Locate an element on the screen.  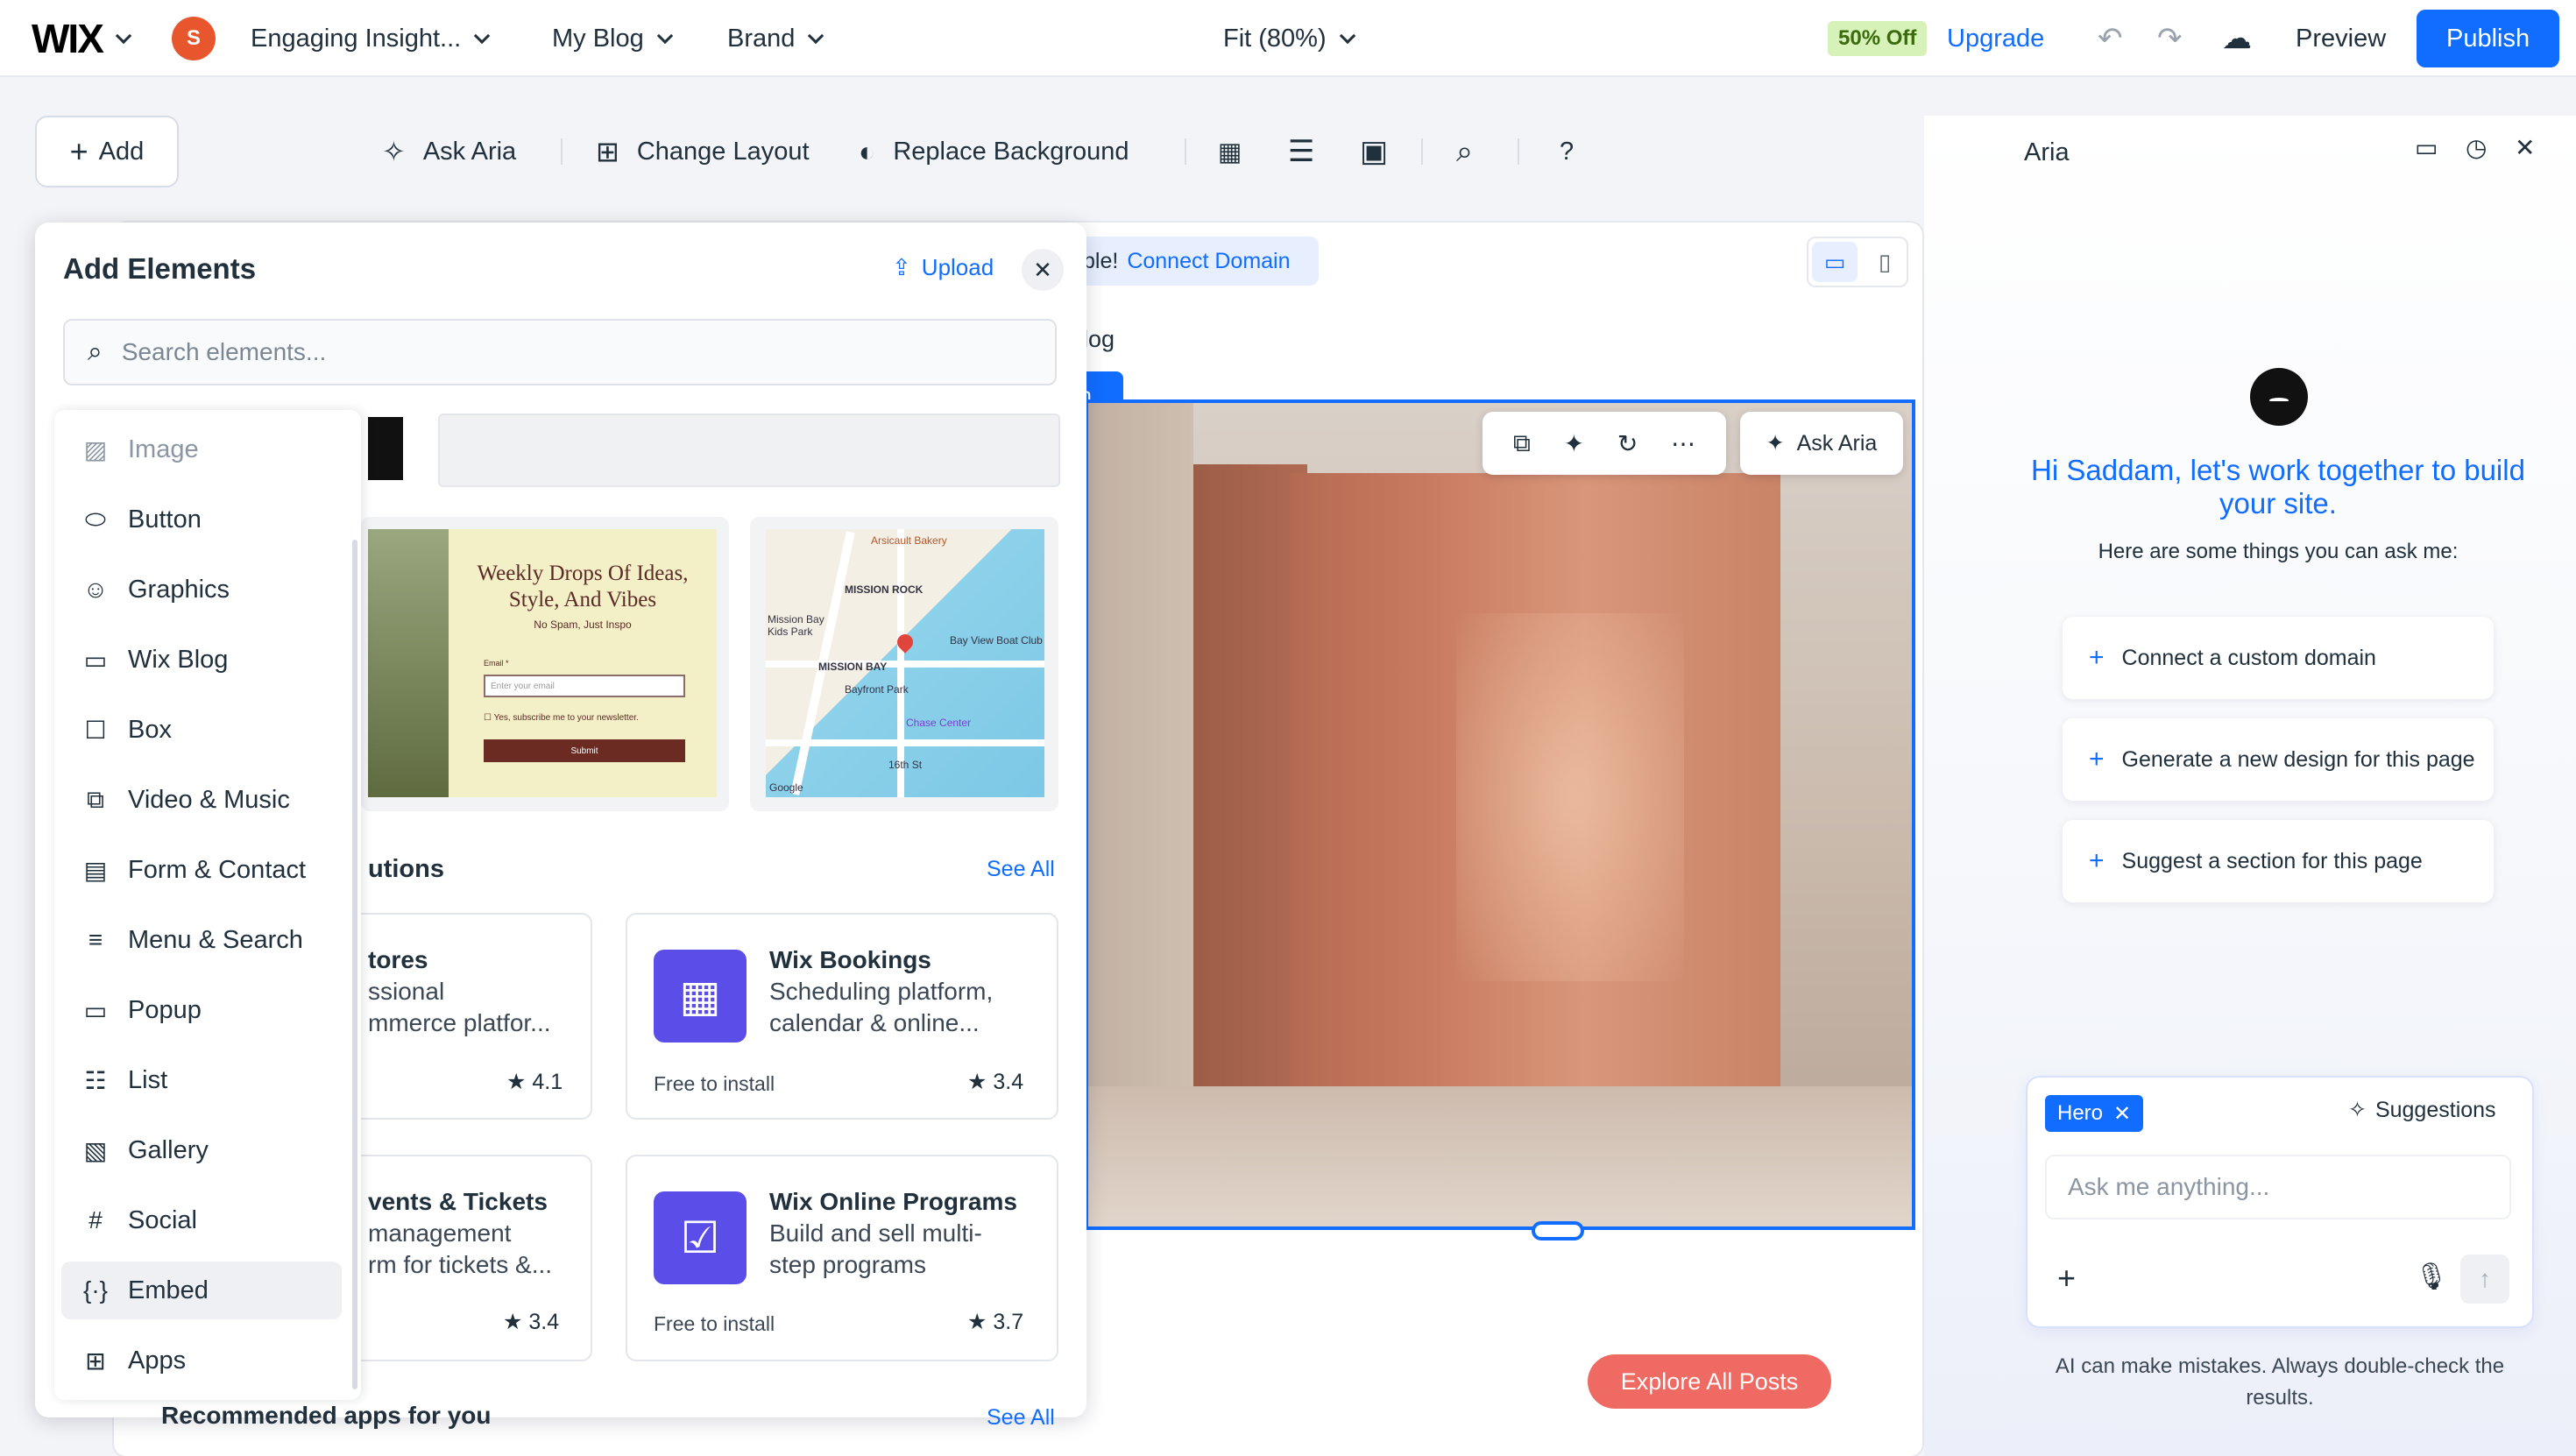
context-chip: Hero ✕ is located at coordinates (2094, 1113).